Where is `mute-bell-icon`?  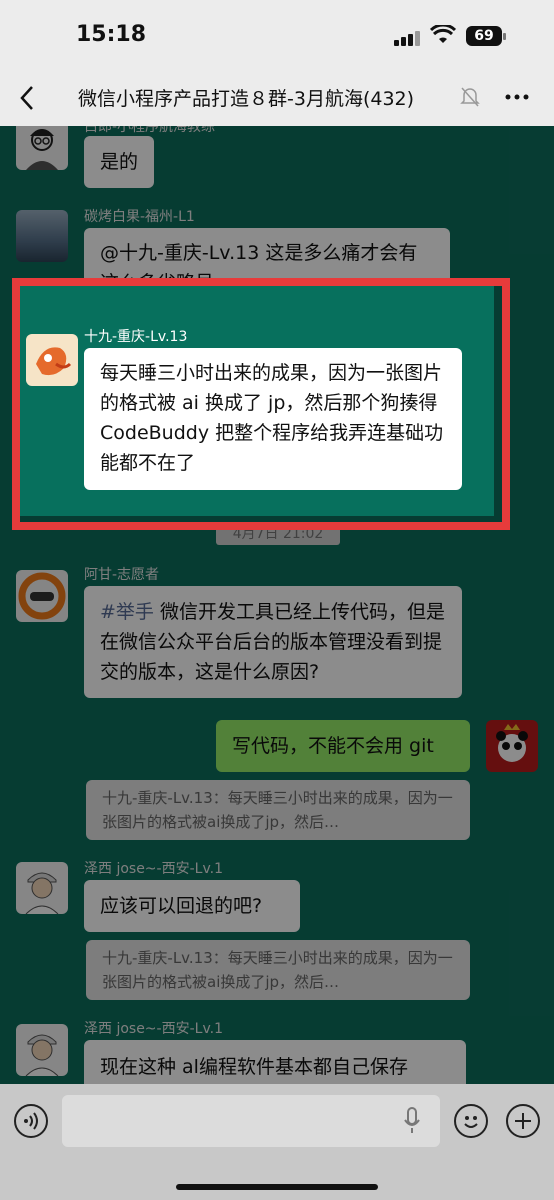 mute-bell-icon is located at coordinates (470, 99).